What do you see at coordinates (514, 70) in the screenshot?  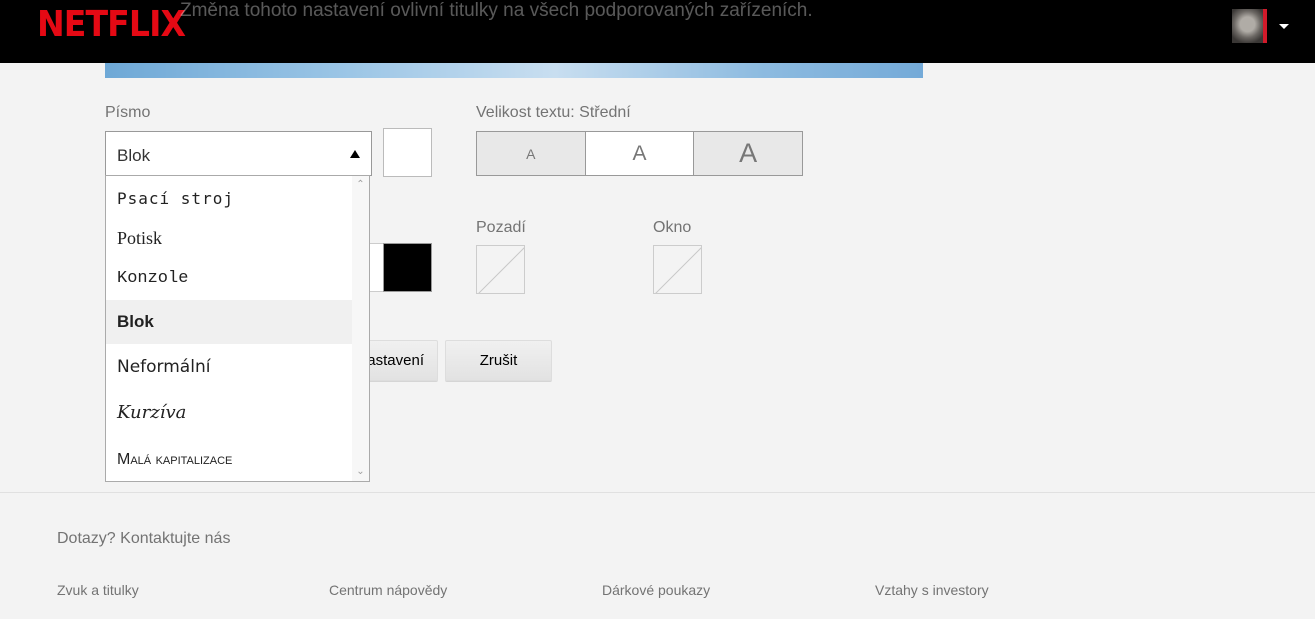 I see `subtitle-preview-image` at bounding box center [514, 70].